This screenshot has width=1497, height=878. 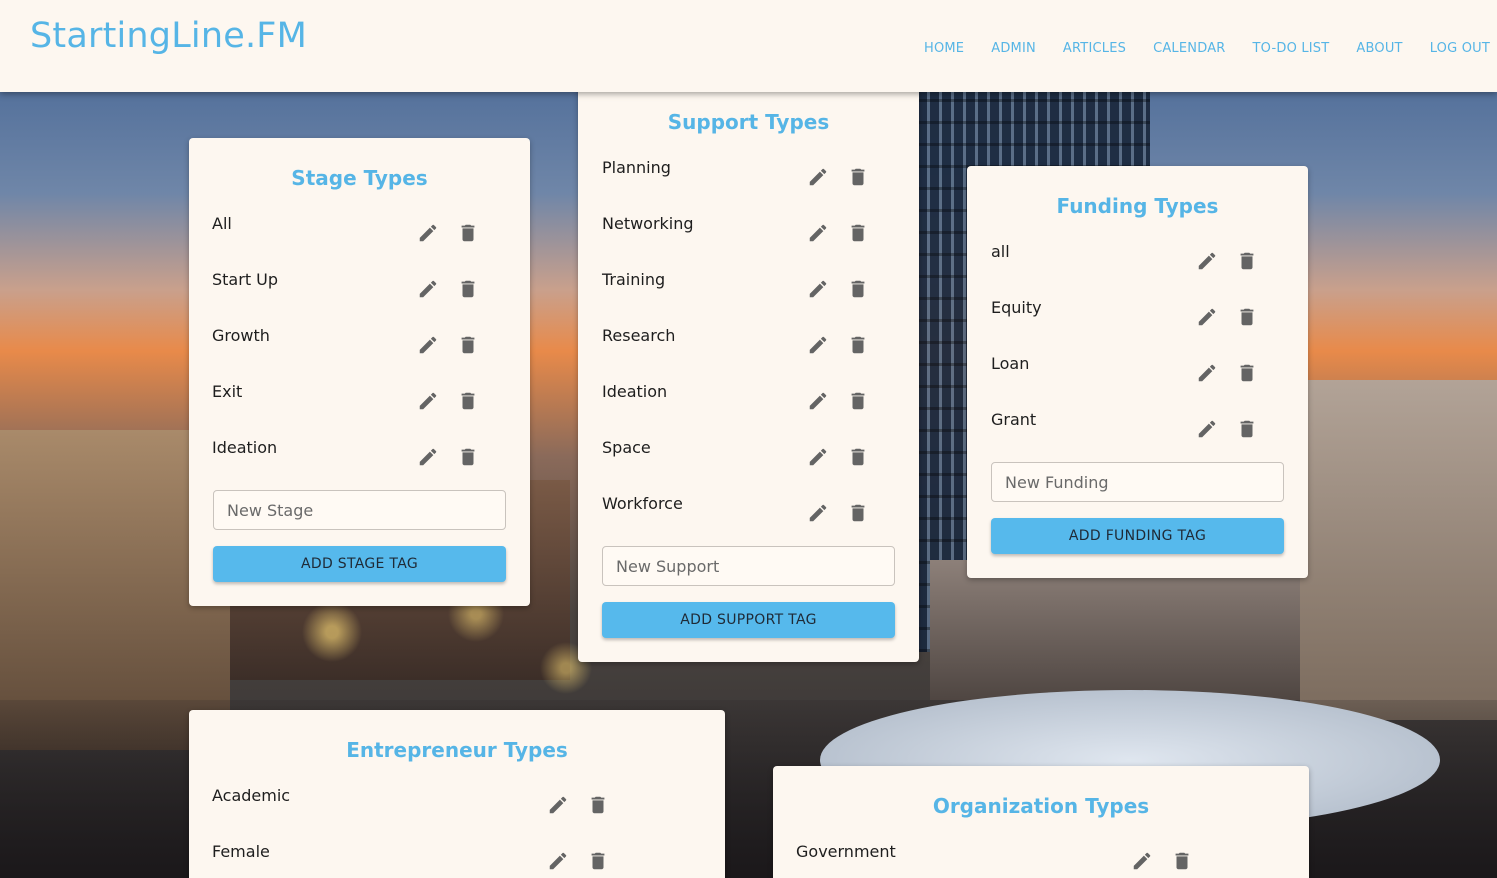 What do you see at coordinates (1460, 48) in the screenshot?
I see `nav-log-out: LOG OUT` at bounding box center [1460, 48].